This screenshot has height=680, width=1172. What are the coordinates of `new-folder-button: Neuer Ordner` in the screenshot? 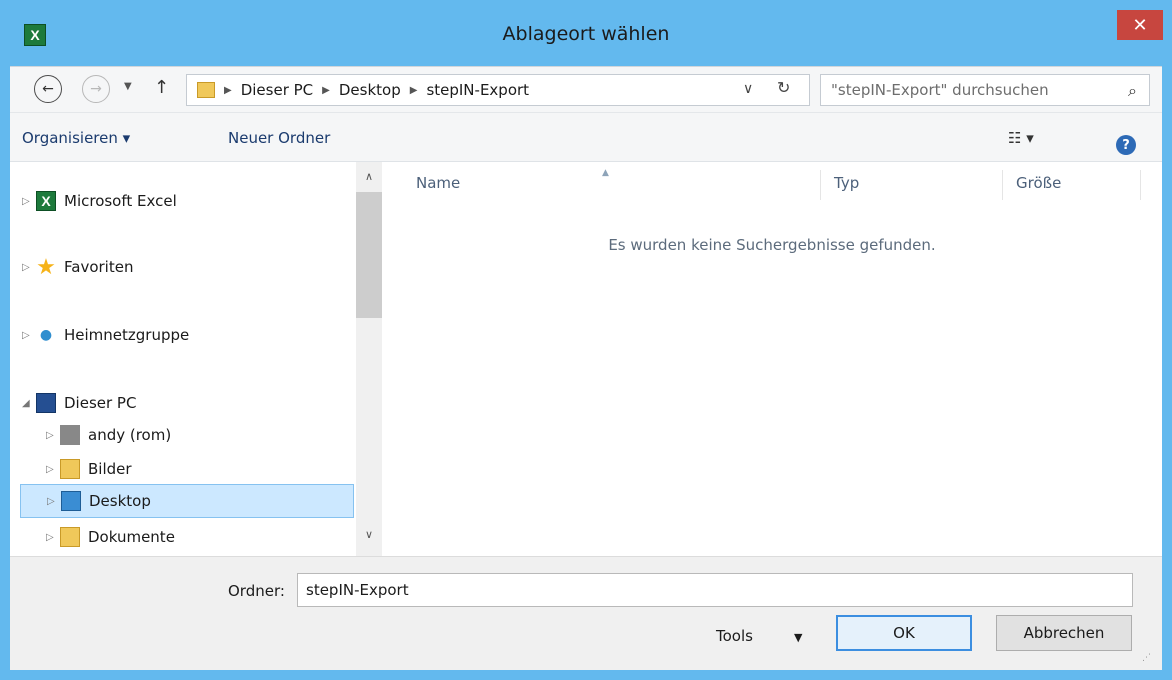 It's located at (279, 138).